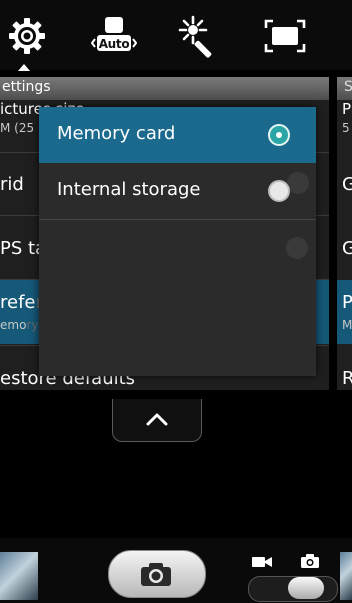 This screenshot has width=352, height=603. I want to click on setting-right-grid: G, so click(347, 184).